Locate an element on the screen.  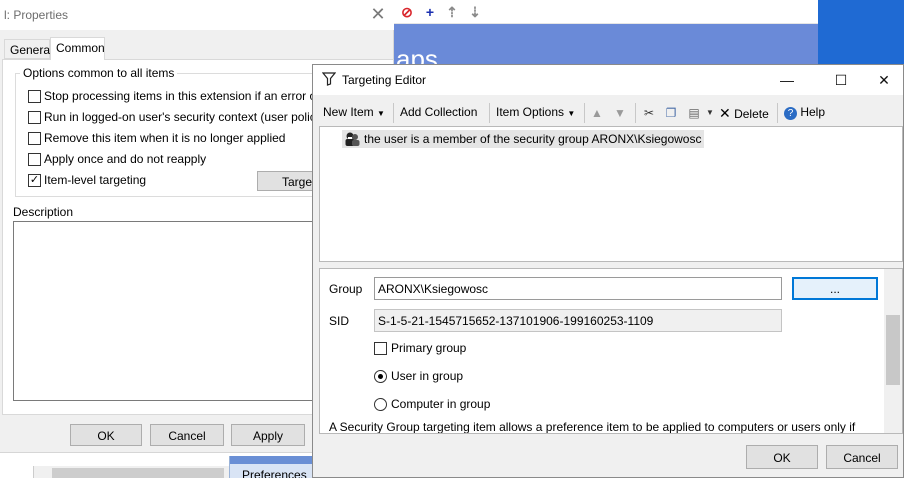
description-label: Description is located at coordinates (43, 212).